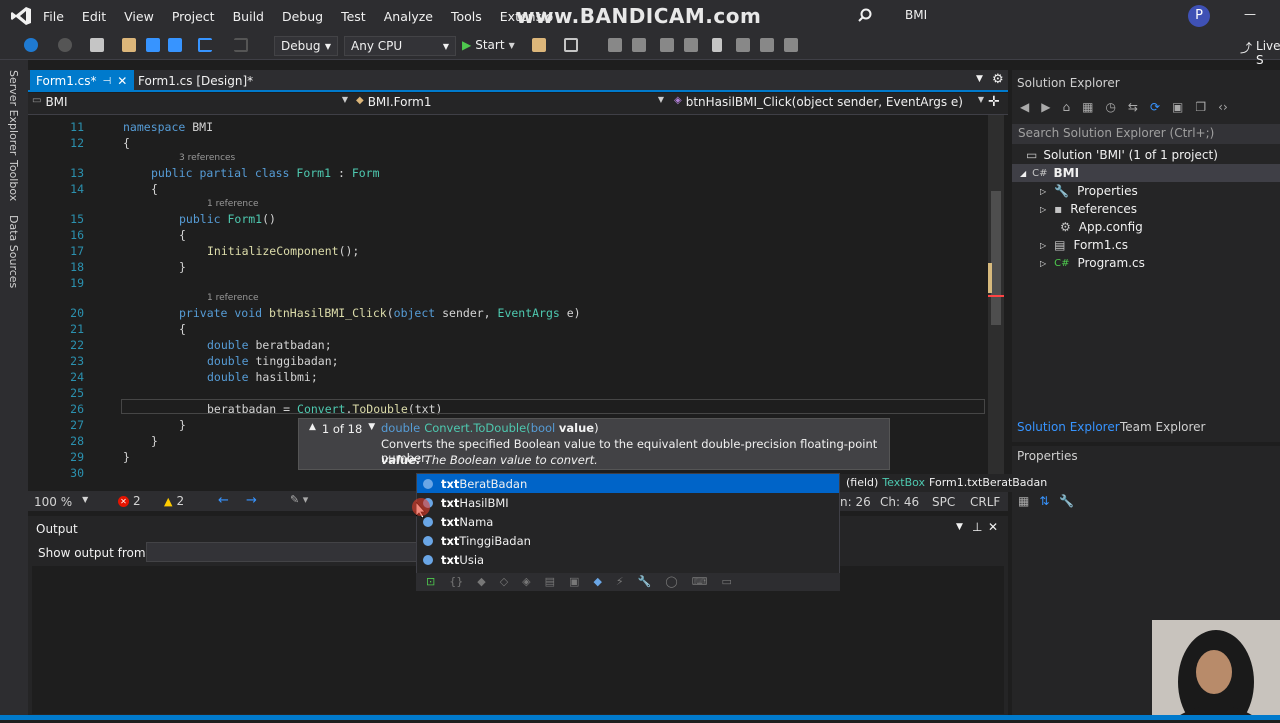 Image resolution: width=1280 pixels, height=723 pixels. I want to click on panel-dropdown-icon: ▼, so click(959, 527).